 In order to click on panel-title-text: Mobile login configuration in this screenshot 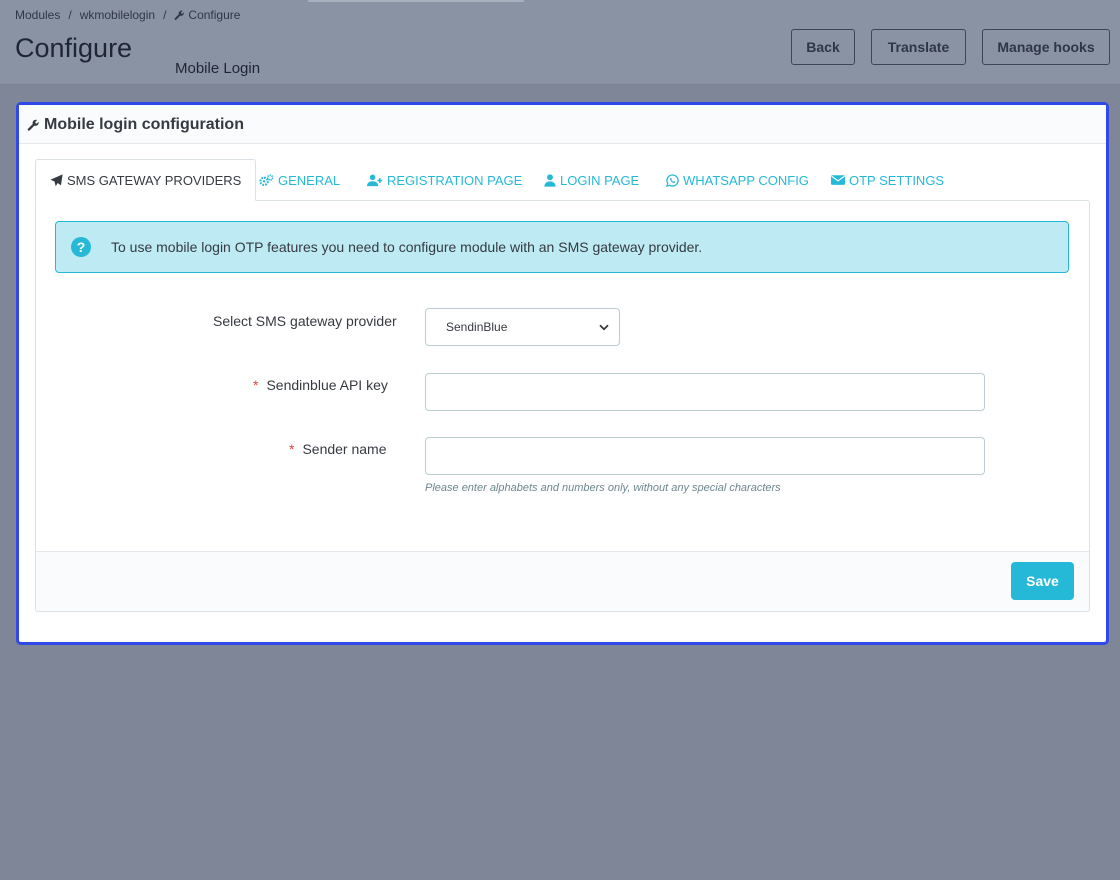, I will do `click(144, 124)`.